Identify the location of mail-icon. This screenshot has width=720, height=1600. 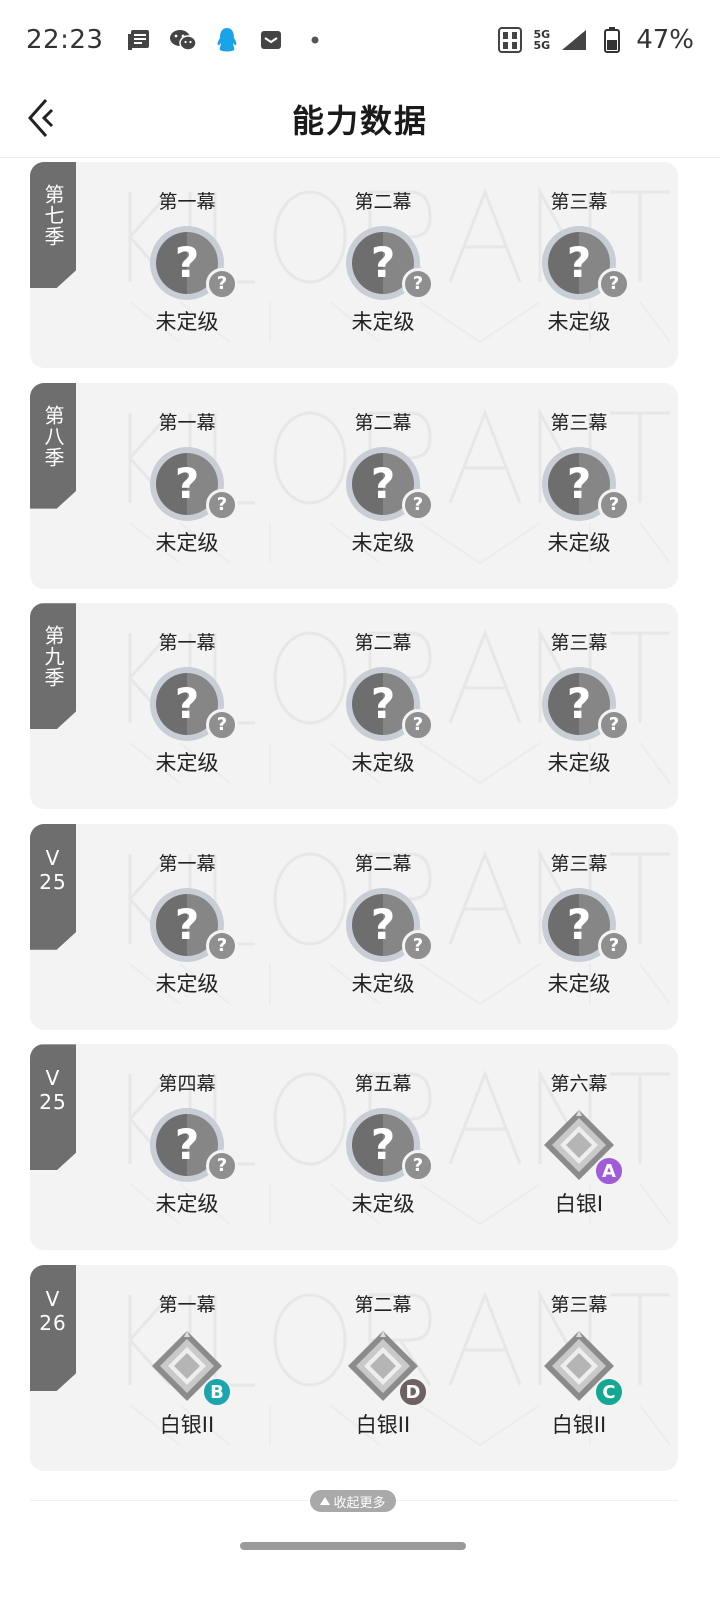
(271, 40).